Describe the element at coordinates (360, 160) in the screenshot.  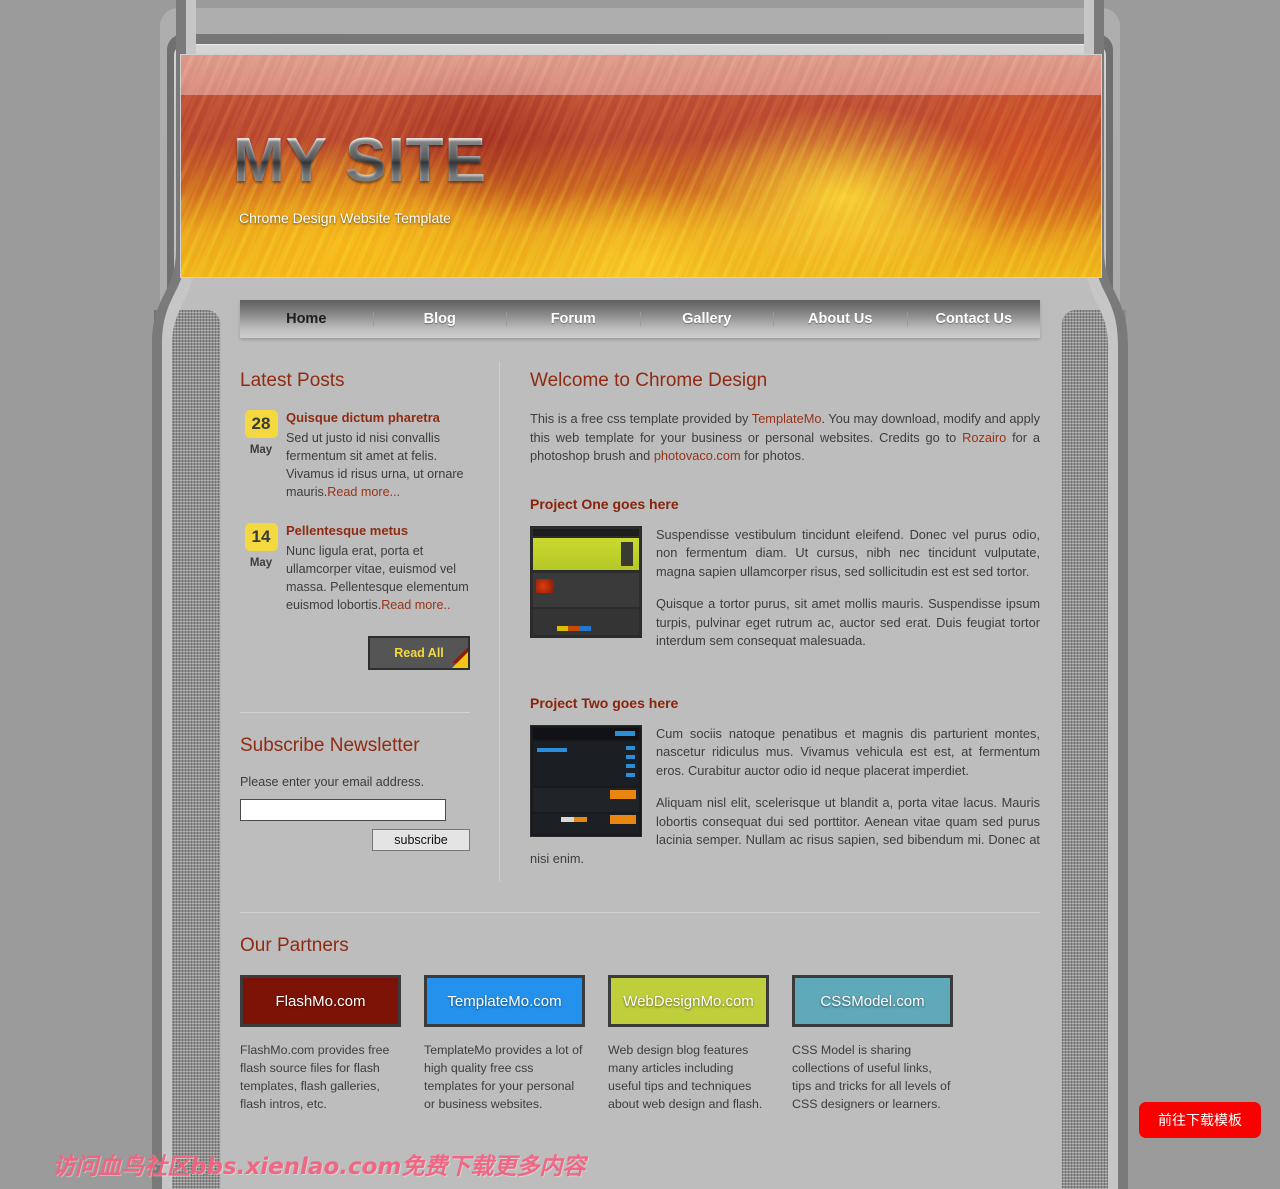
I see `site-title: MY SITE` at that location.